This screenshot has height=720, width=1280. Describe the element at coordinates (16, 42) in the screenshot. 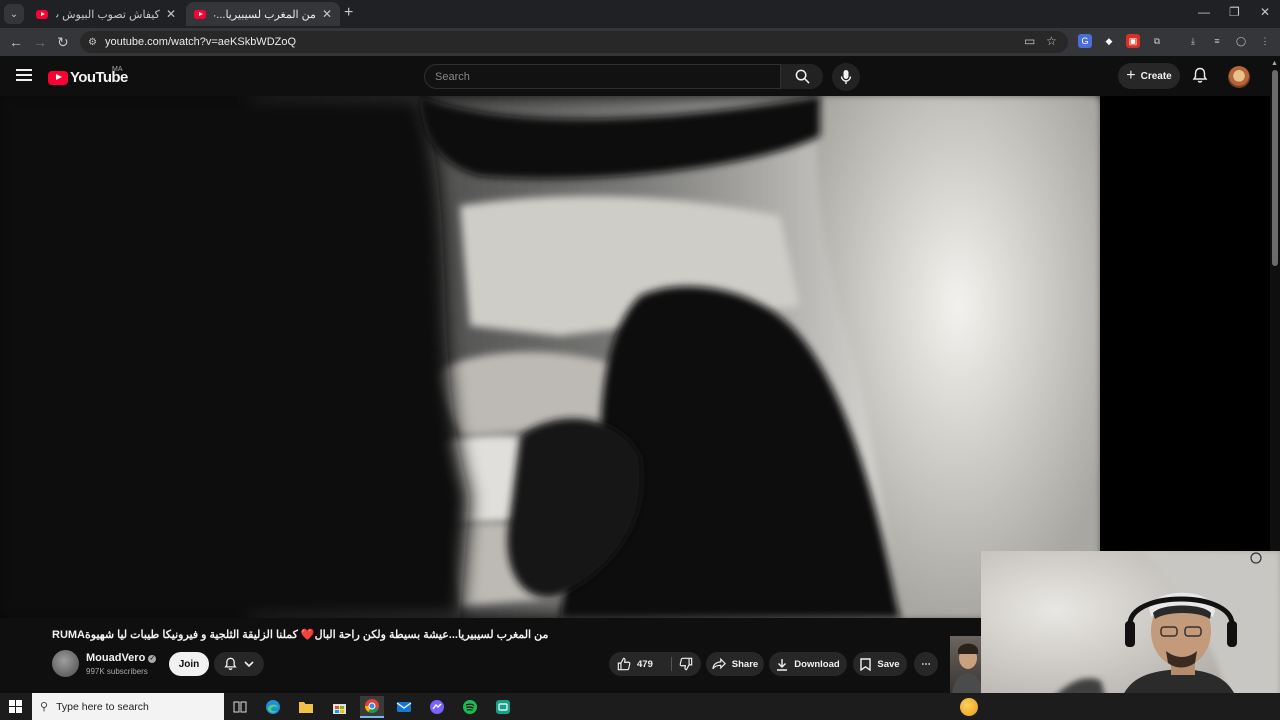

I see `back-arrow-icon: ←` at that location.